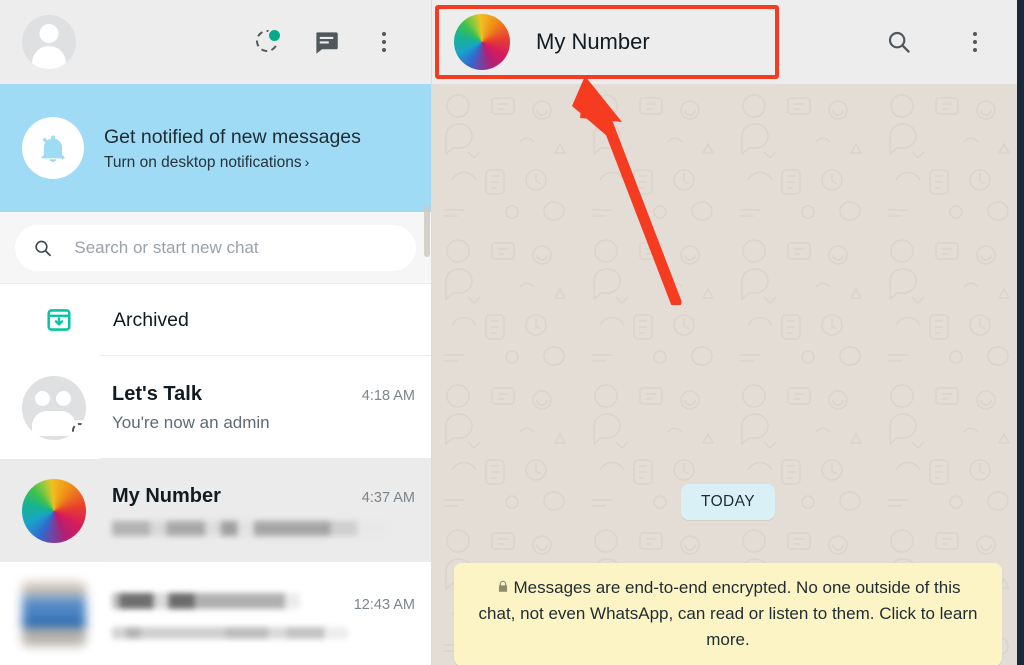  I want to click on chat-timestamp: 4:18 AM, so click(388, 395).